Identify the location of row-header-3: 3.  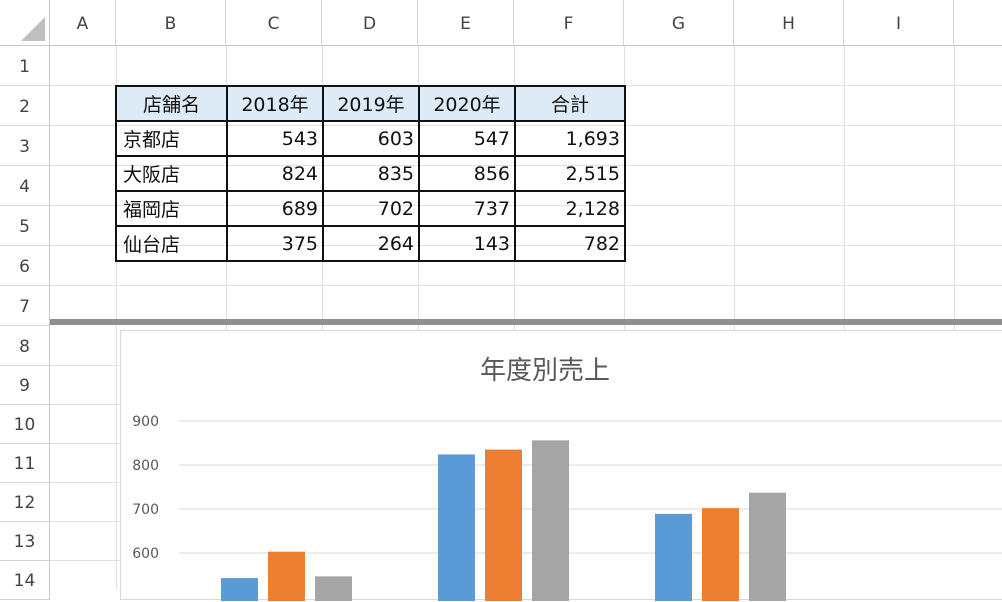
(25, 146).